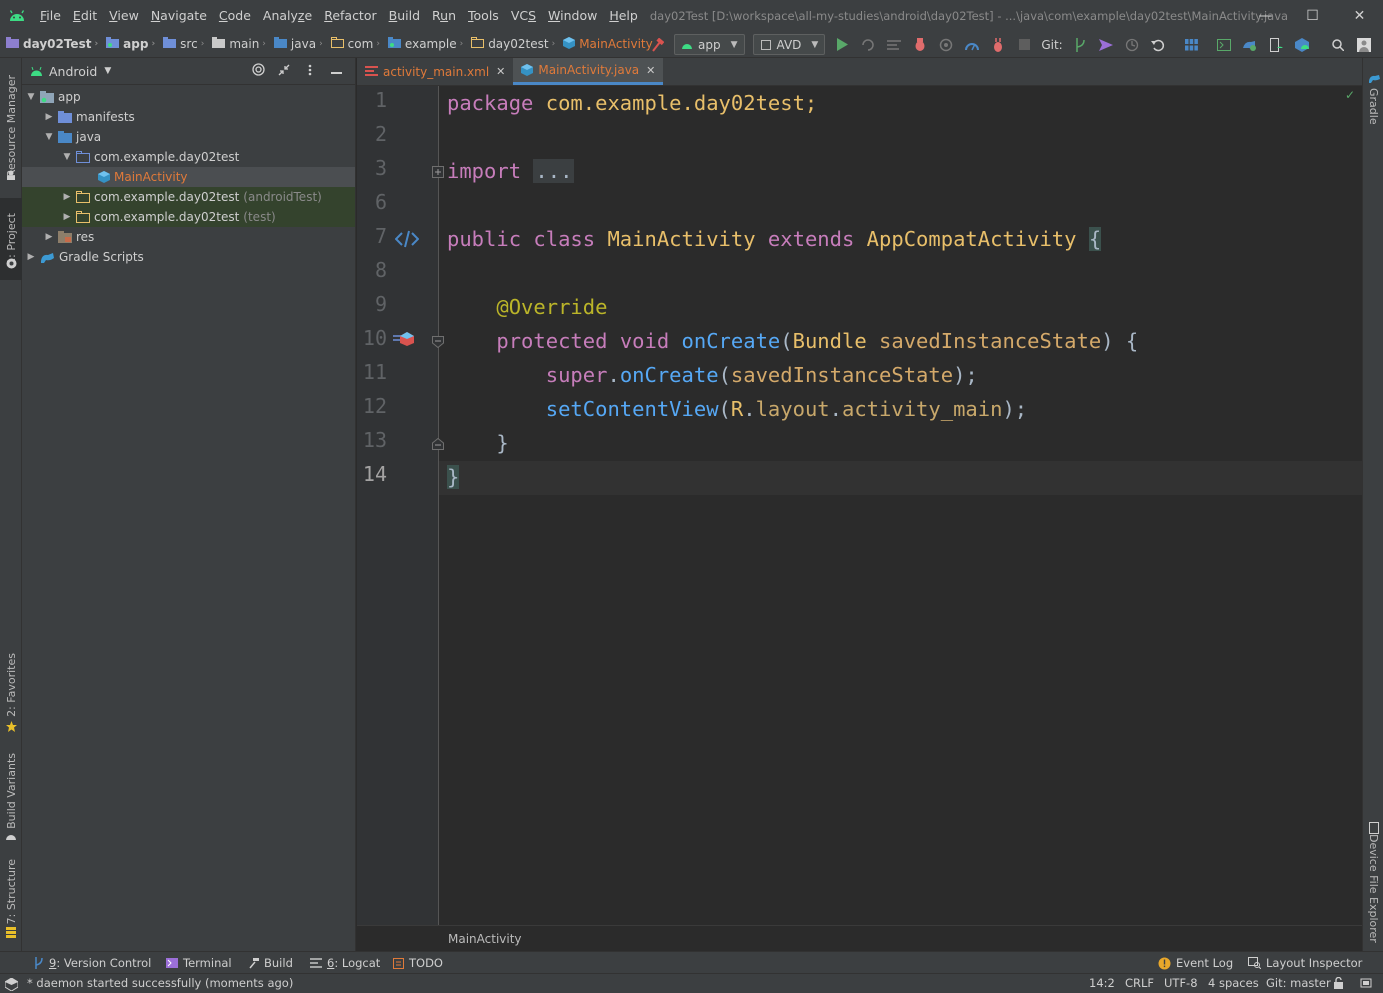 This screenshot has height=993, width=1383. What do you see at coordinates (296, 44) in the screenshot?
I see `breadcrumb-java: java ›` at bounding box center [296, 44].